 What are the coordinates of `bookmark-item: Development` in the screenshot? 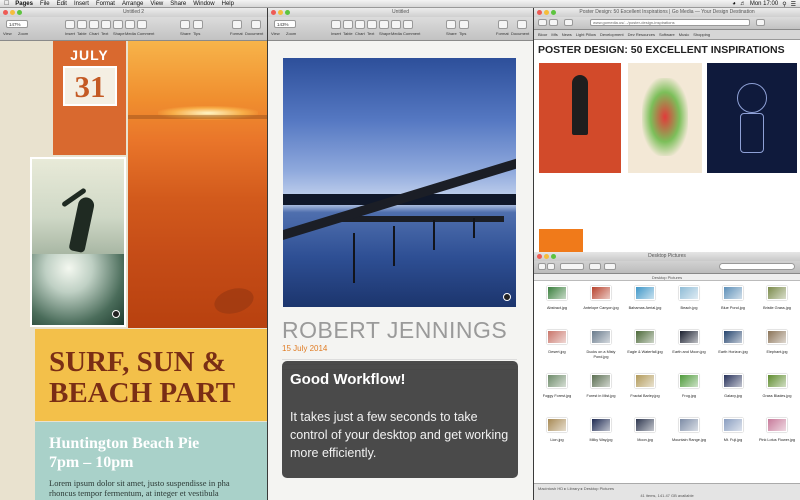 It's located at (612, 34).